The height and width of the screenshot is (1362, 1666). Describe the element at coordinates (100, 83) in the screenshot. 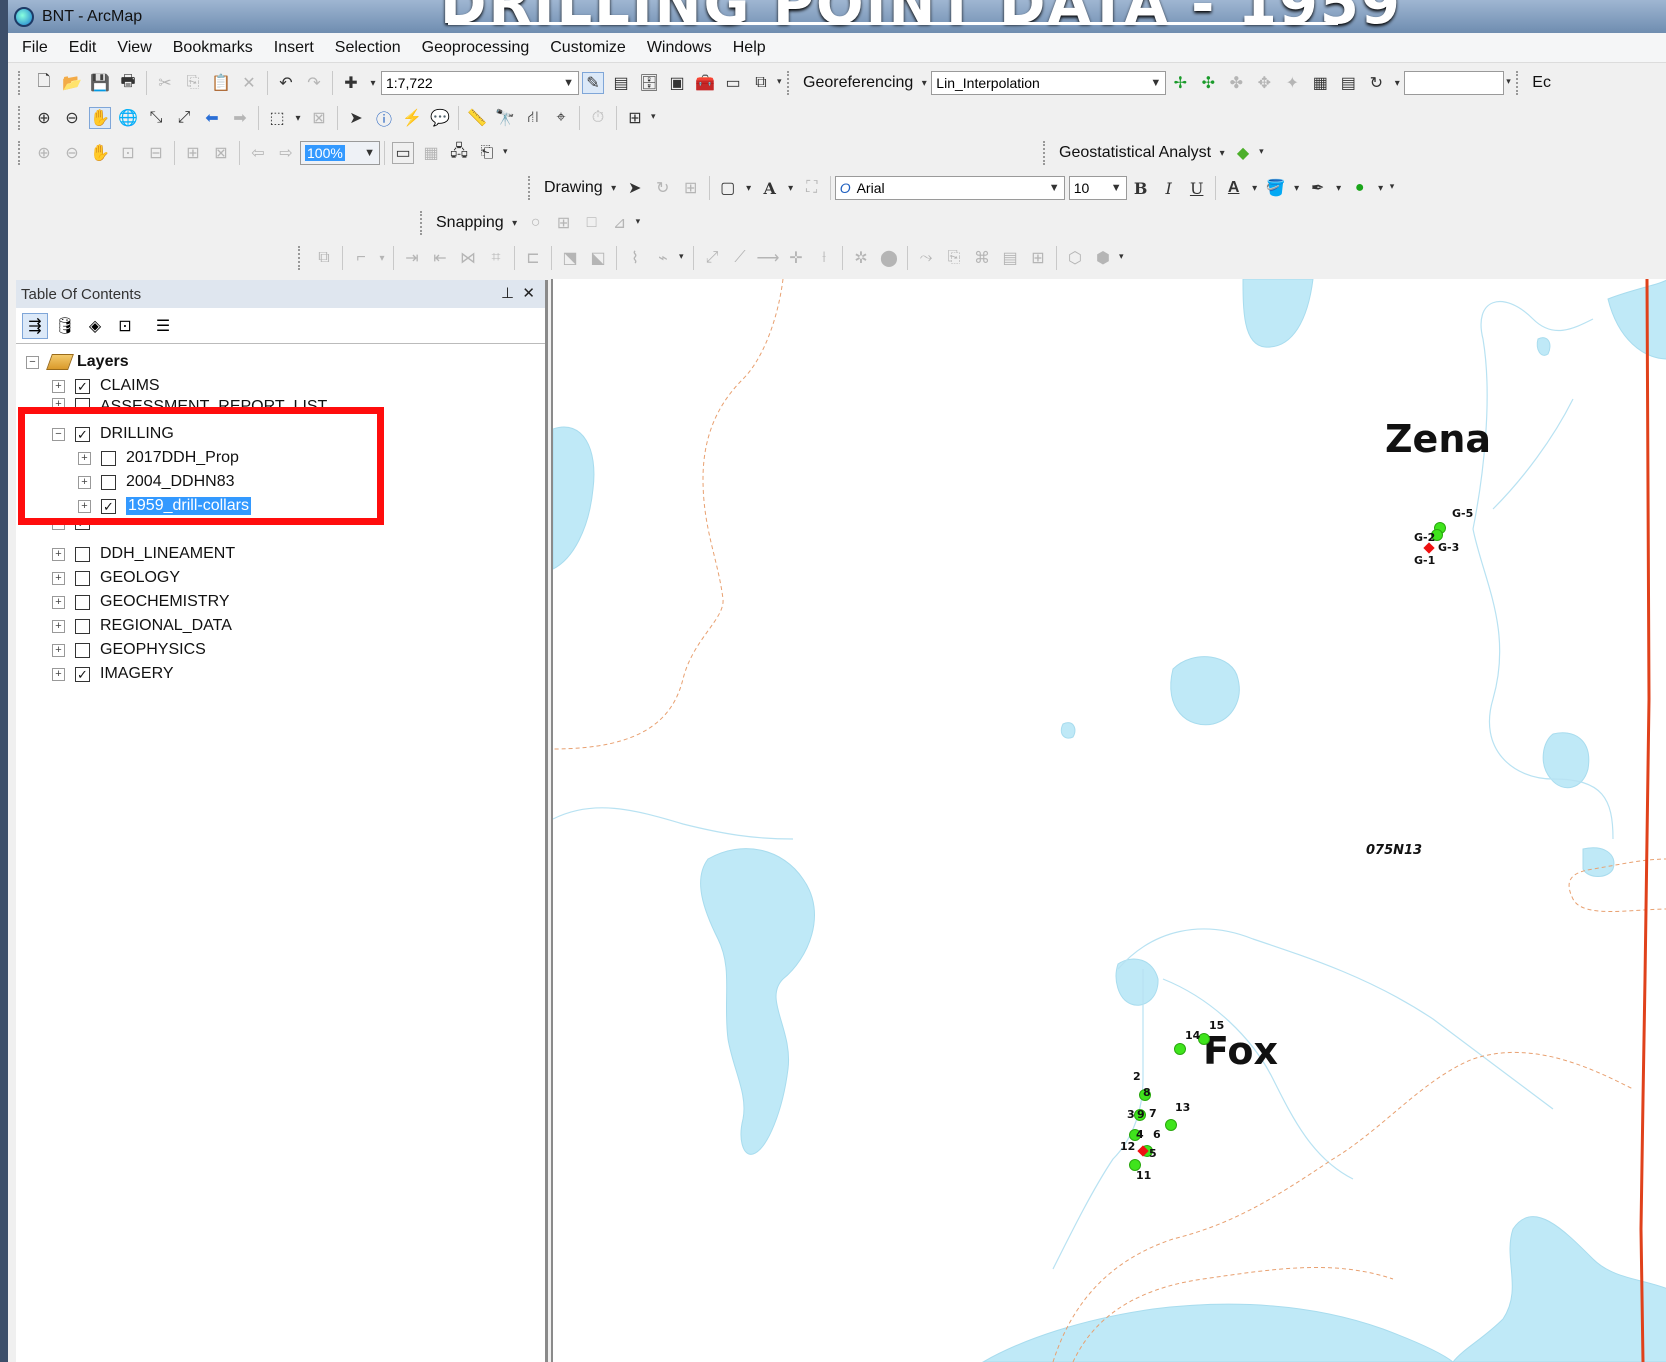

I see `save-icon: 💾` at that location.